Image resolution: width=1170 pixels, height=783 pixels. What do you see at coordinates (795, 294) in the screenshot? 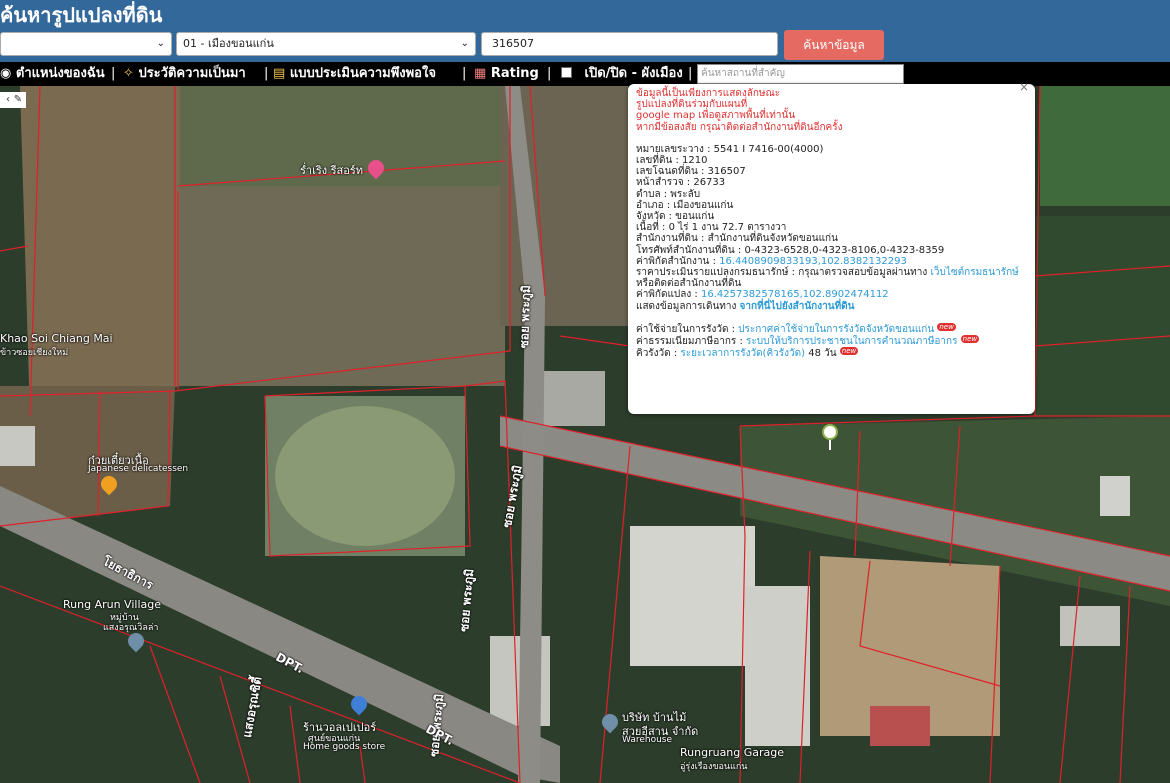
I see `parcel-coordinate-link: 16.4257382578165,102.8902474112` at bounding box center [795, 294].